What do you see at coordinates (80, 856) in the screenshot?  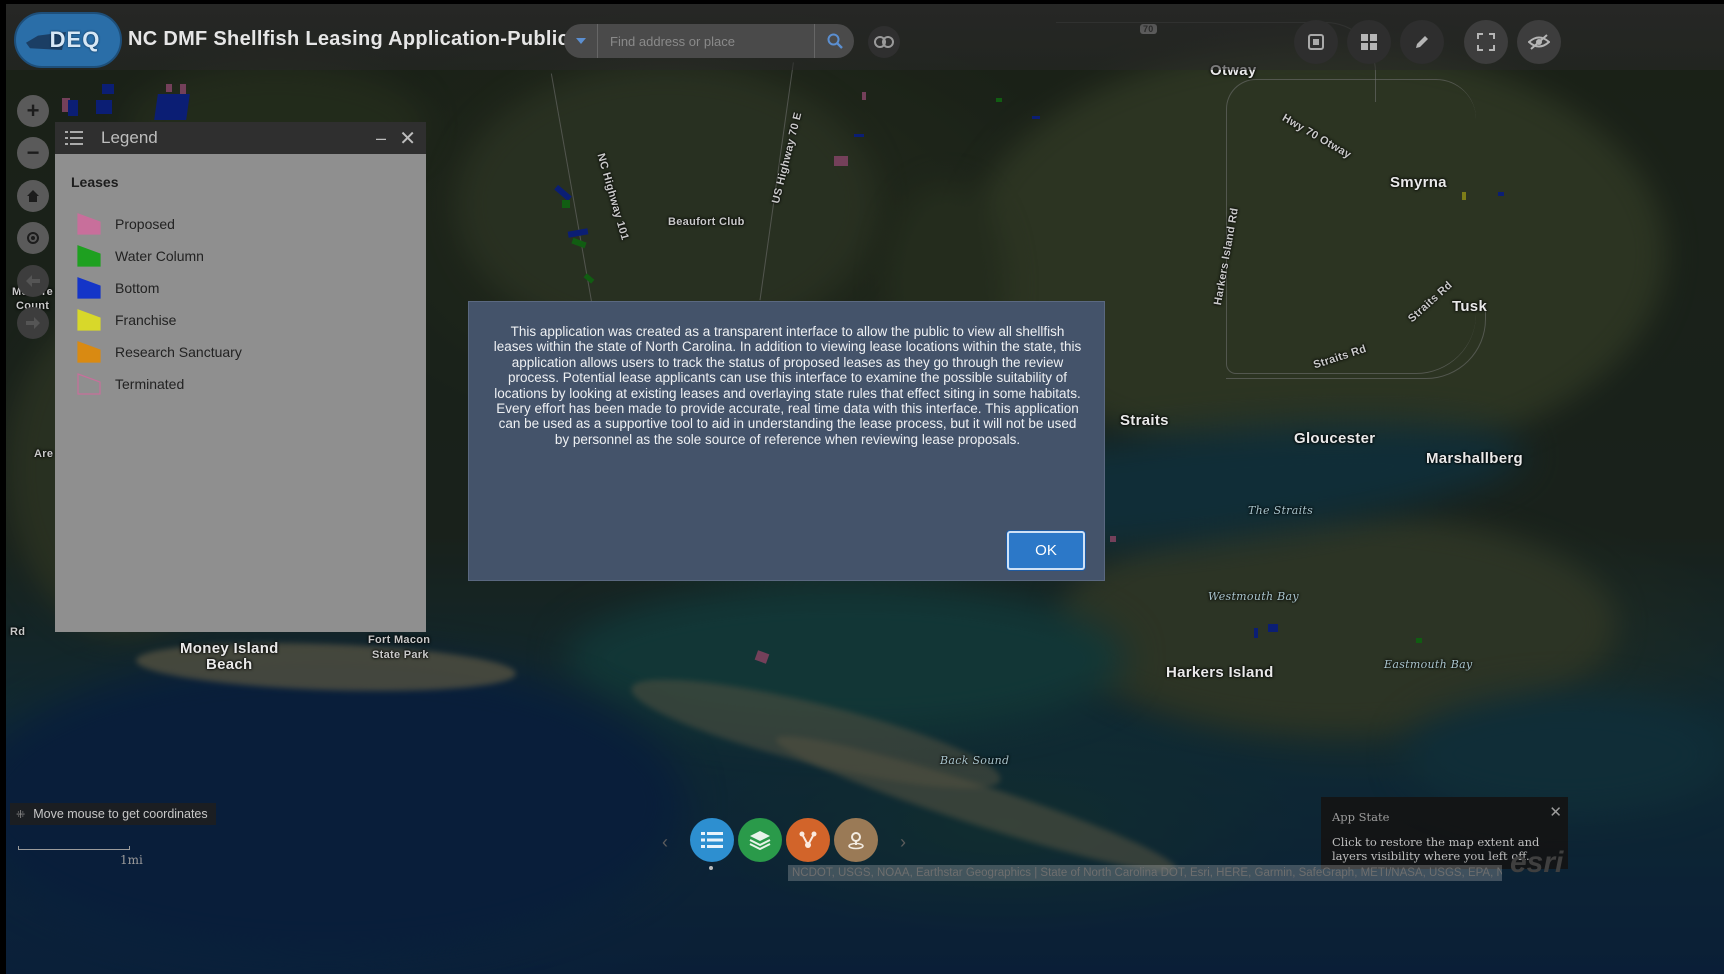 I see `scale-bar: 1mi` at bounding box center [80, 856].